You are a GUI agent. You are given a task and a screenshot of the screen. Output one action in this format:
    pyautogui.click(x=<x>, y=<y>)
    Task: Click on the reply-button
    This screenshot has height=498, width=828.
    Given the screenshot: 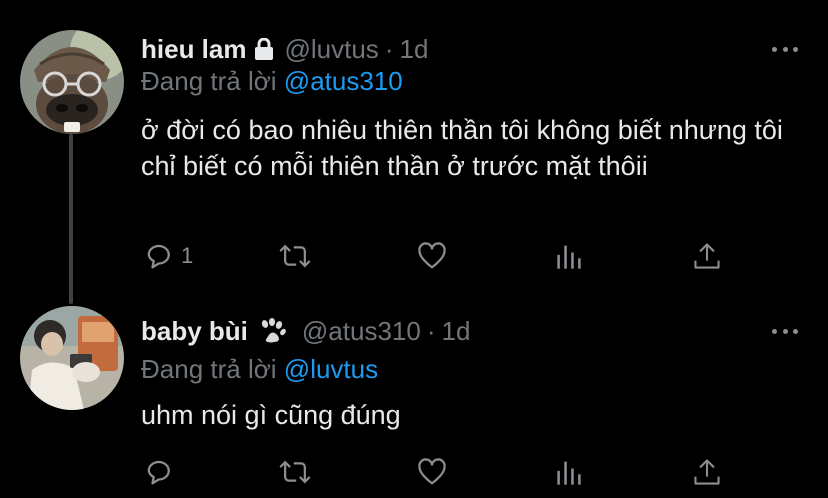 What is the action you would take?
    pyautogui.click(x=163, y=472)
    